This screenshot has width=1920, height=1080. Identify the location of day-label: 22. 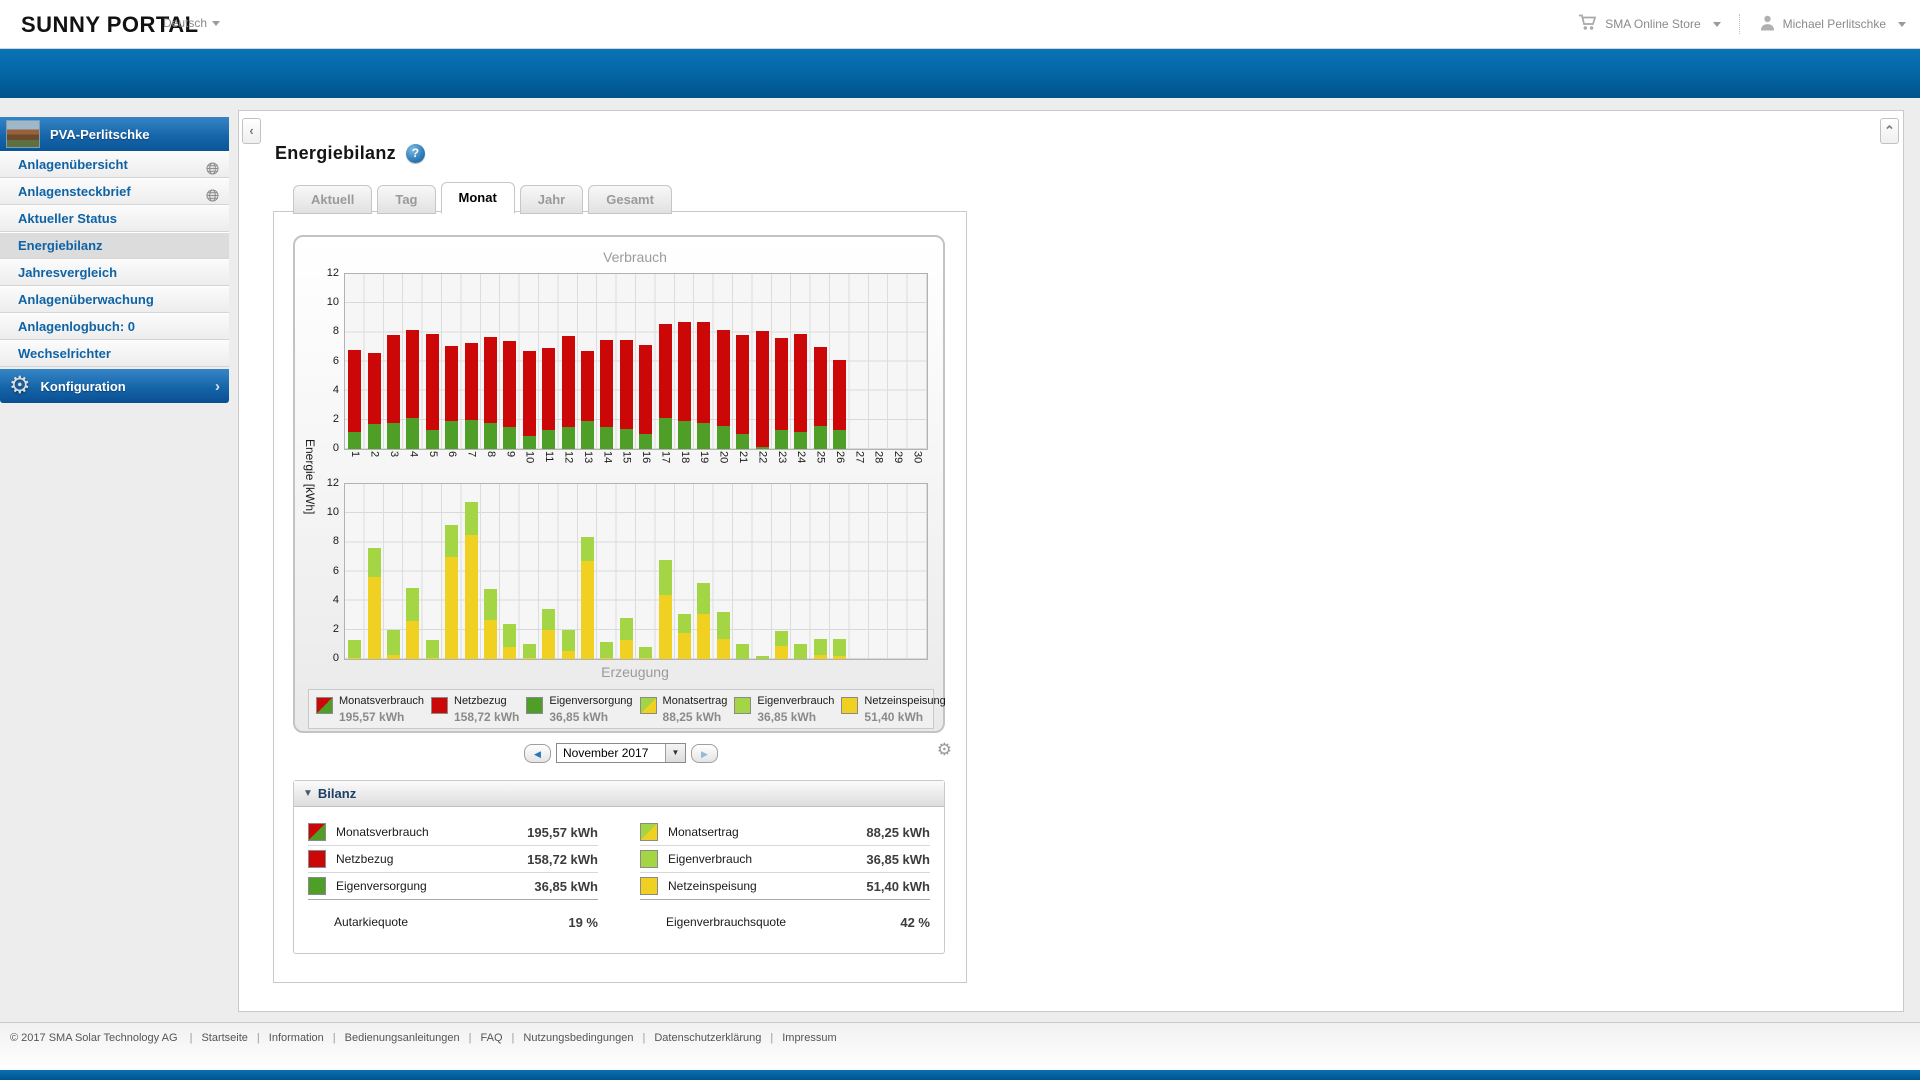
(762, 457).